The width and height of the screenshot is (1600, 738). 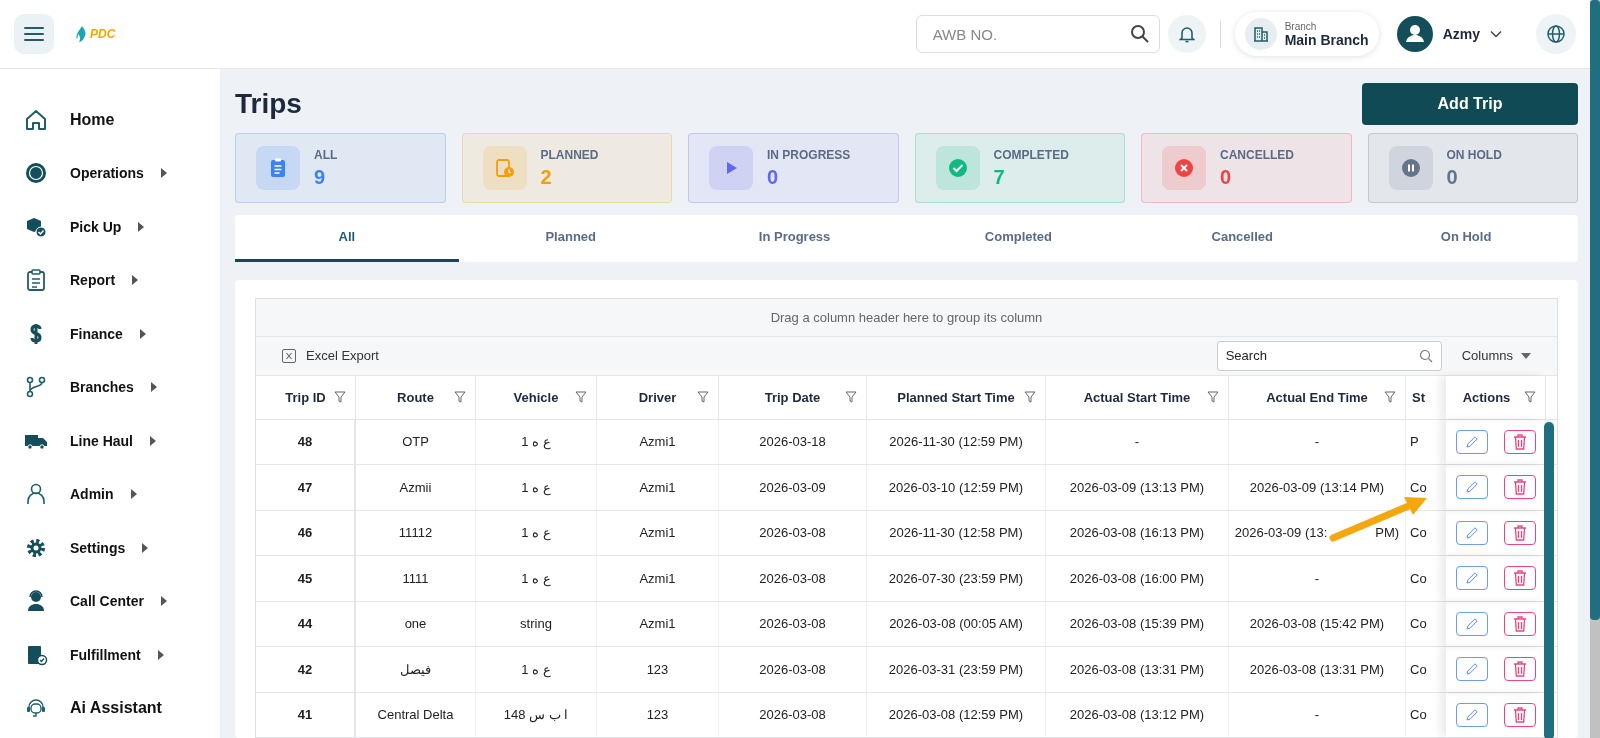 What do you see at coordinates (1137, 532) in the screenshot?
I see `table-cell: 2026-03-08 (16:13 PM)` at bounding box center [1137, 532].